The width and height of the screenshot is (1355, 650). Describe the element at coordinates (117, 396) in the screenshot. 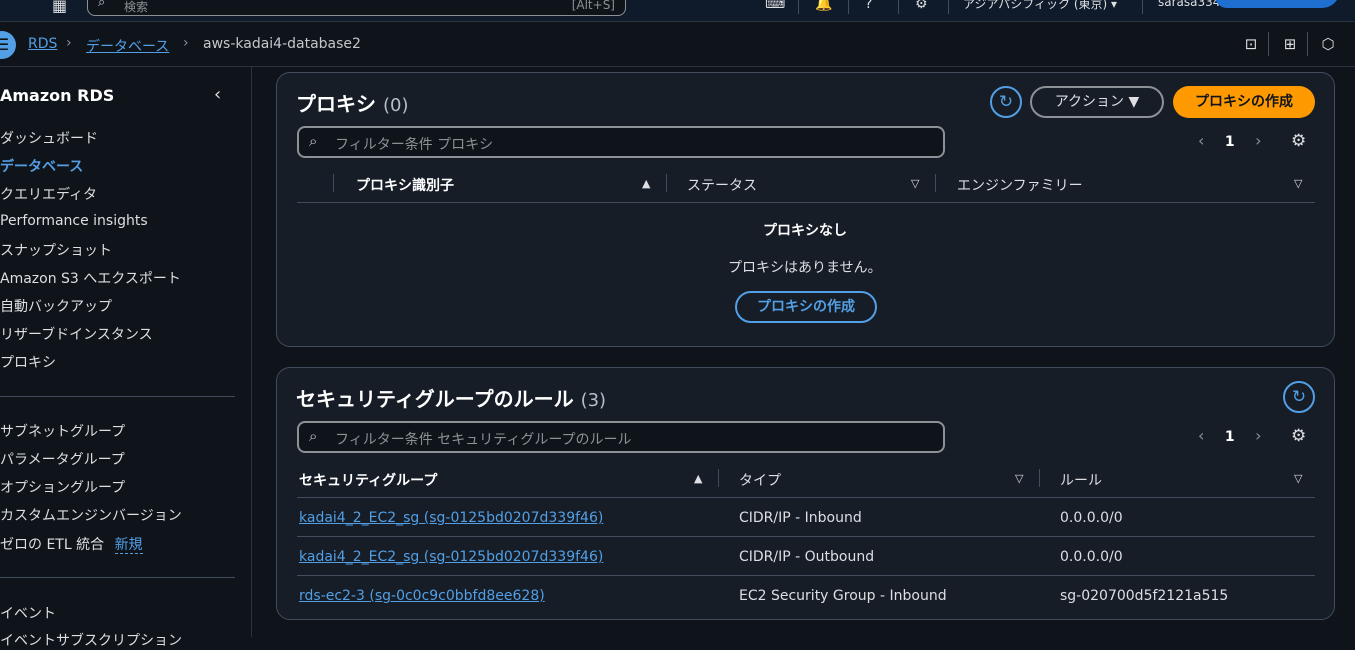

I see `sidebar-divider` at that location.